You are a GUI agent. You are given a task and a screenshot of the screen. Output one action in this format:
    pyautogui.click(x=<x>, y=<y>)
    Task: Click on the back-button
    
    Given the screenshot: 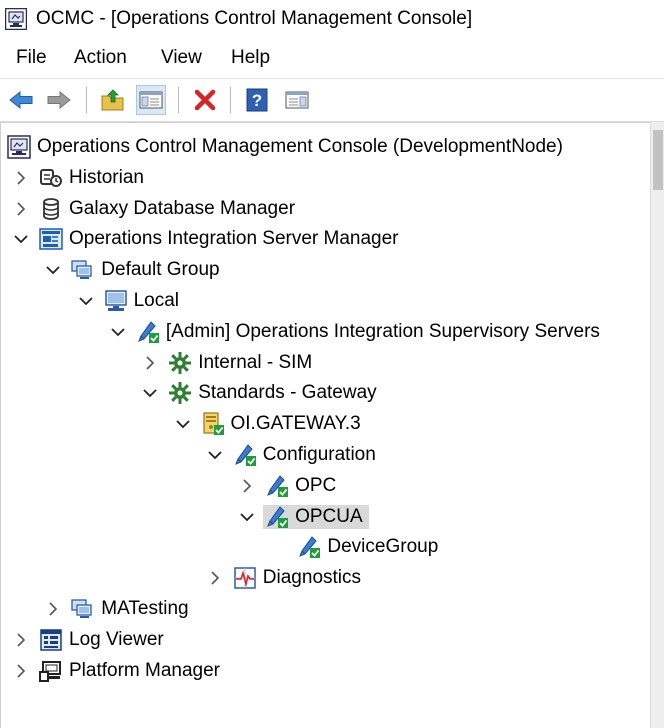 What is the action you would take?
    pyautogui.click(x=21, y=100)
    